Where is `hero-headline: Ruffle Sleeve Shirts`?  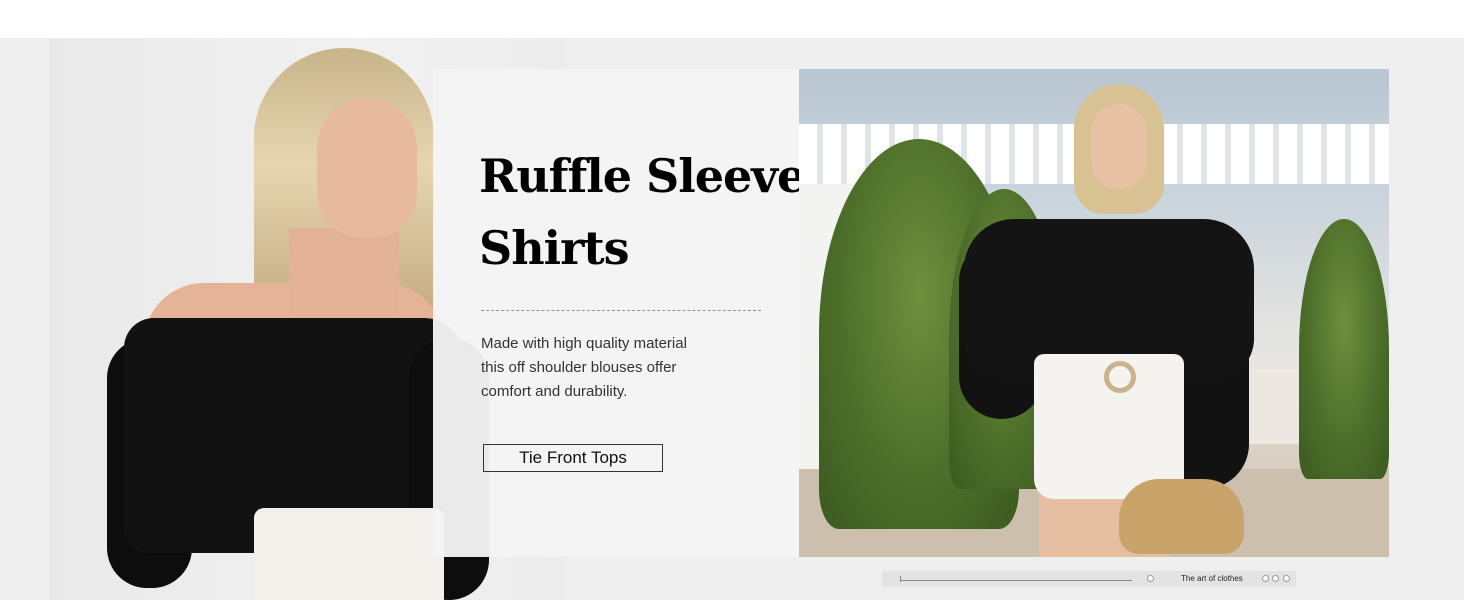 hero-headline: Ruffle Sleeve Shirts is located at coordinates (644, 212).